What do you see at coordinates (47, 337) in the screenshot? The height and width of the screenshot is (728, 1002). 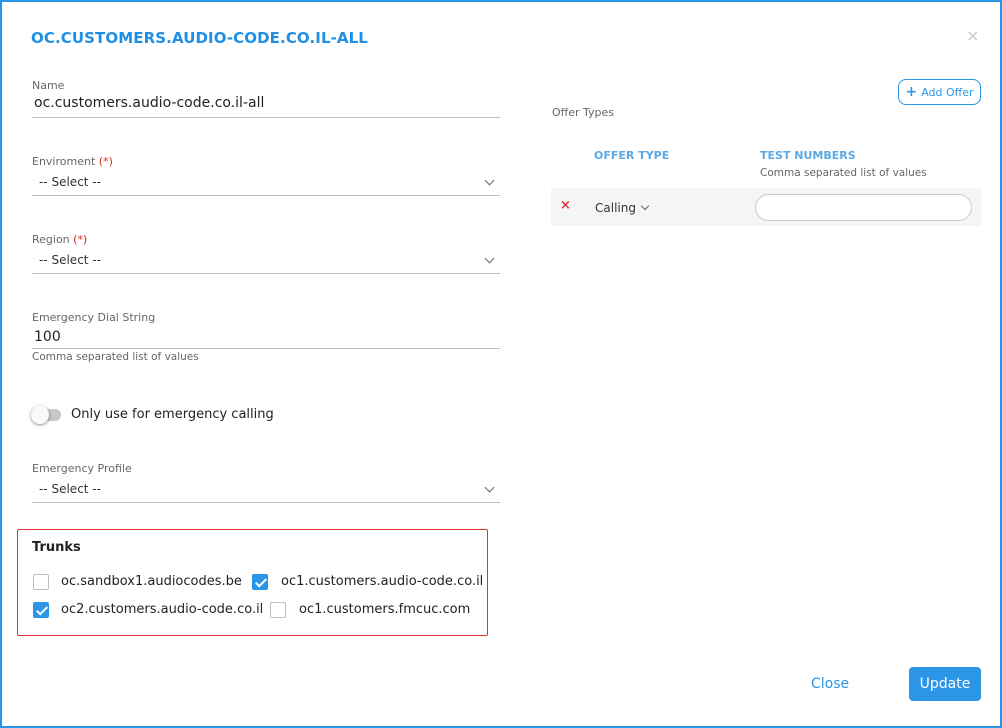 I see `emergency-dial-input: 100` at bounding box center [47, 337].